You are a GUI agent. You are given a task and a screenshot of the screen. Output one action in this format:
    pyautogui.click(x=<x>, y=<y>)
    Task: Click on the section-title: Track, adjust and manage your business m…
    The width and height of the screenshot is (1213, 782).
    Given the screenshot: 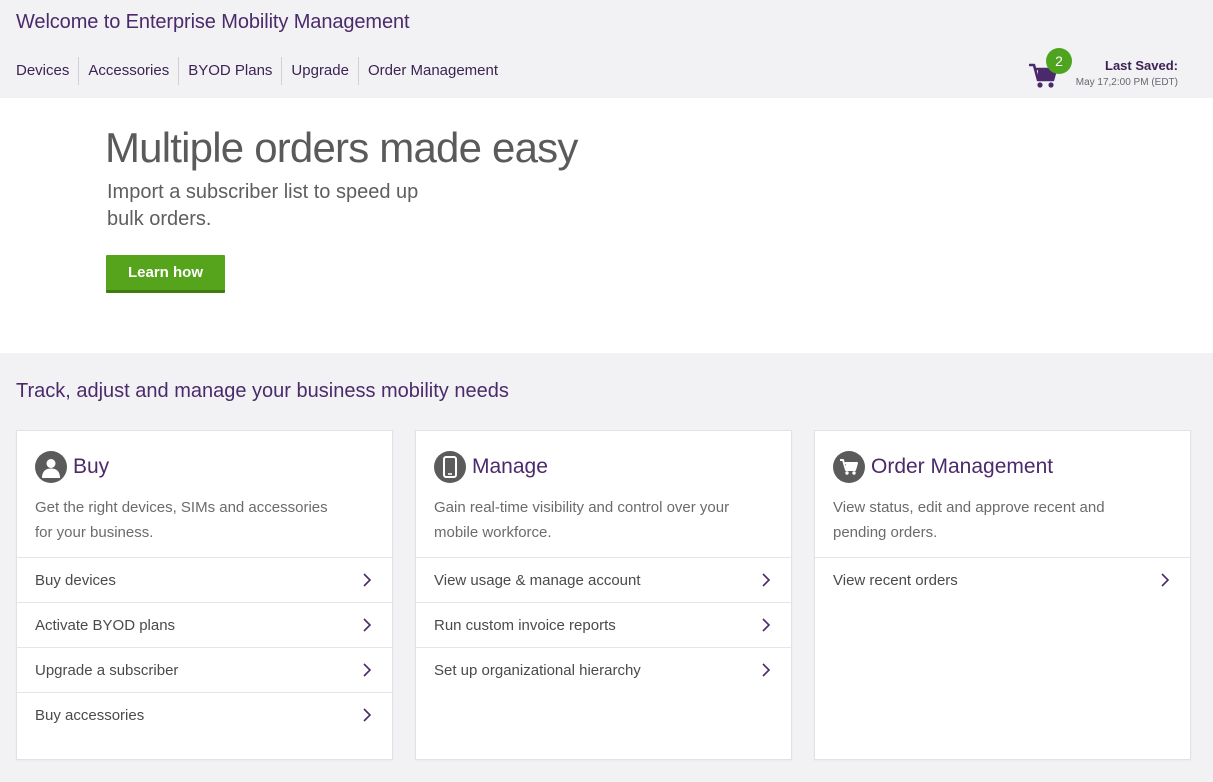 What is the action you would take?
    pyautogui.click(x=262, y=391)
    